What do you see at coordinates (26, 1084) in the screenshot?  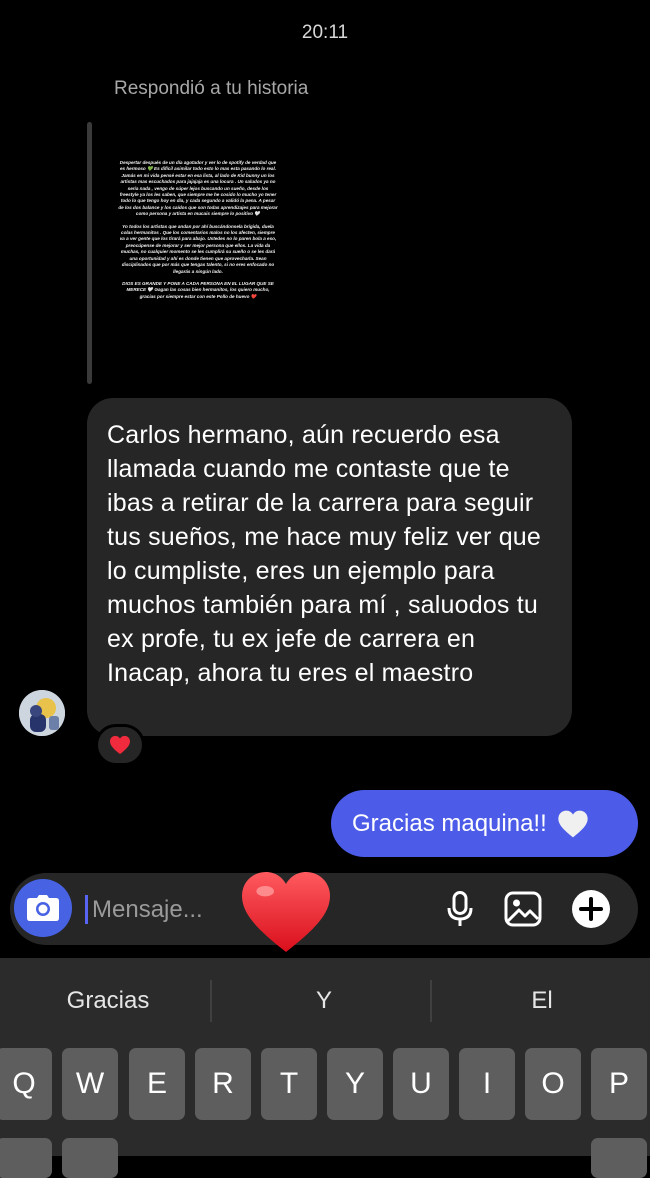 I see `key-q: Q` at bounding box center [26, 1084].